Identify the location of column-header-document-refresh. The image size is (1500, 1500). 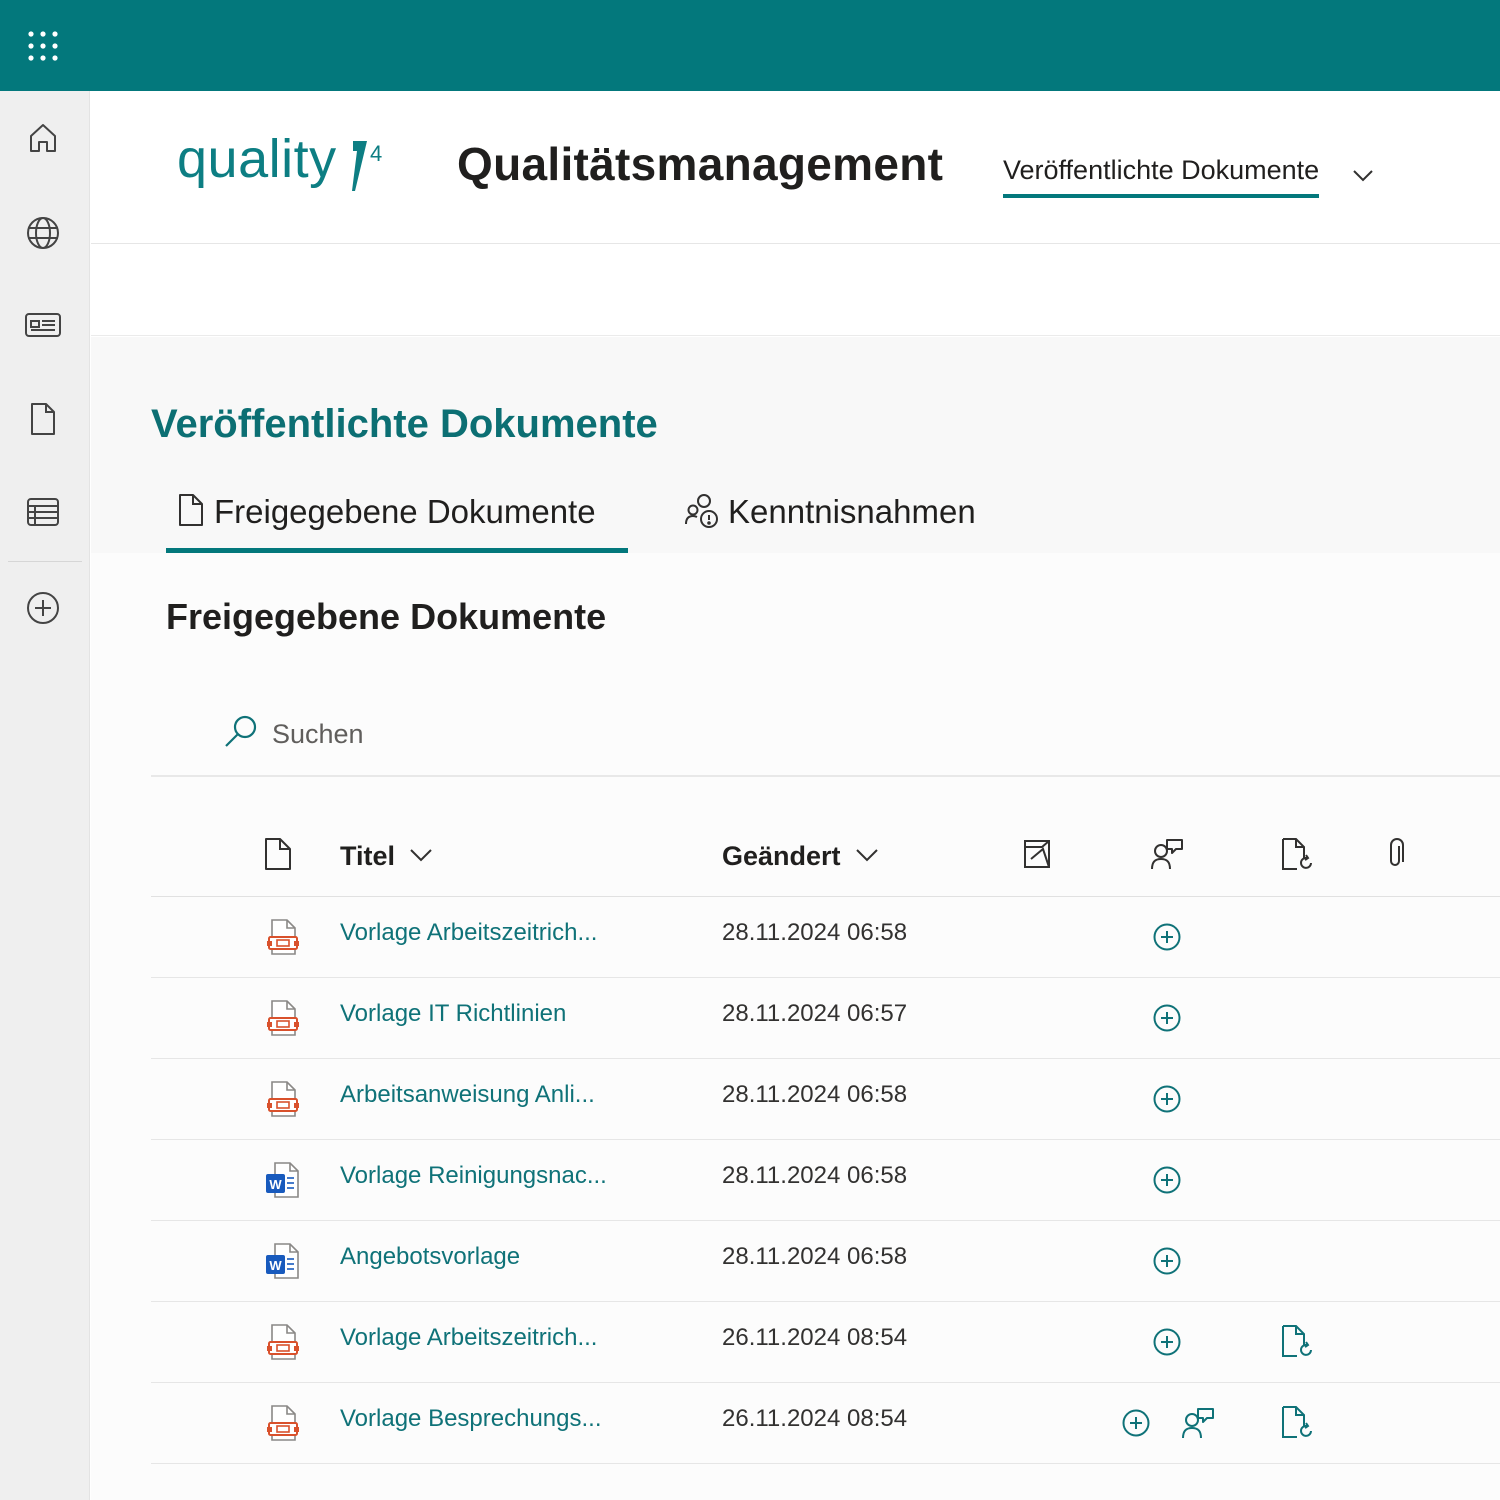
(1297, 856).